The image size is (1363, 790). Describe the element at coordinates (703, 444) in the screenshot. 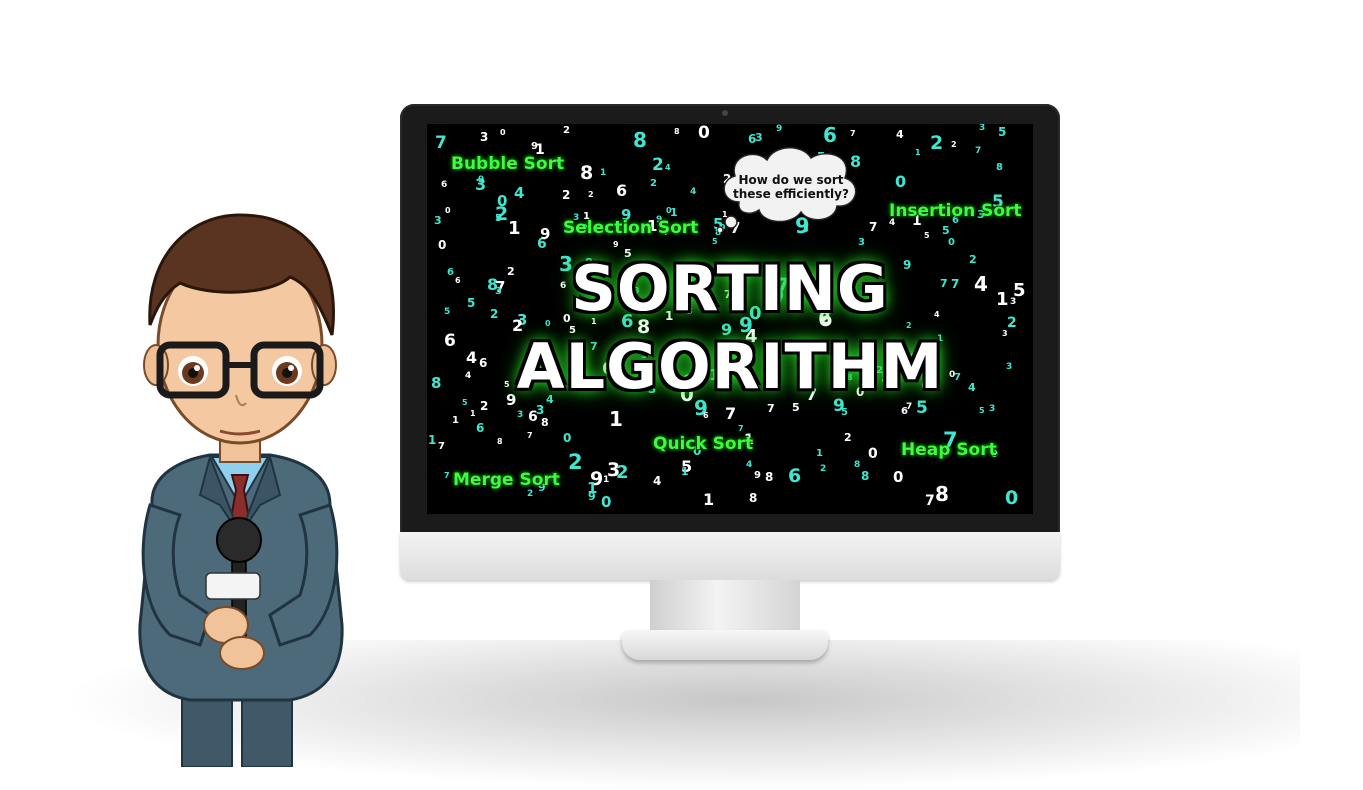

I see `label-quick-sort: Quick Sort` at that location.